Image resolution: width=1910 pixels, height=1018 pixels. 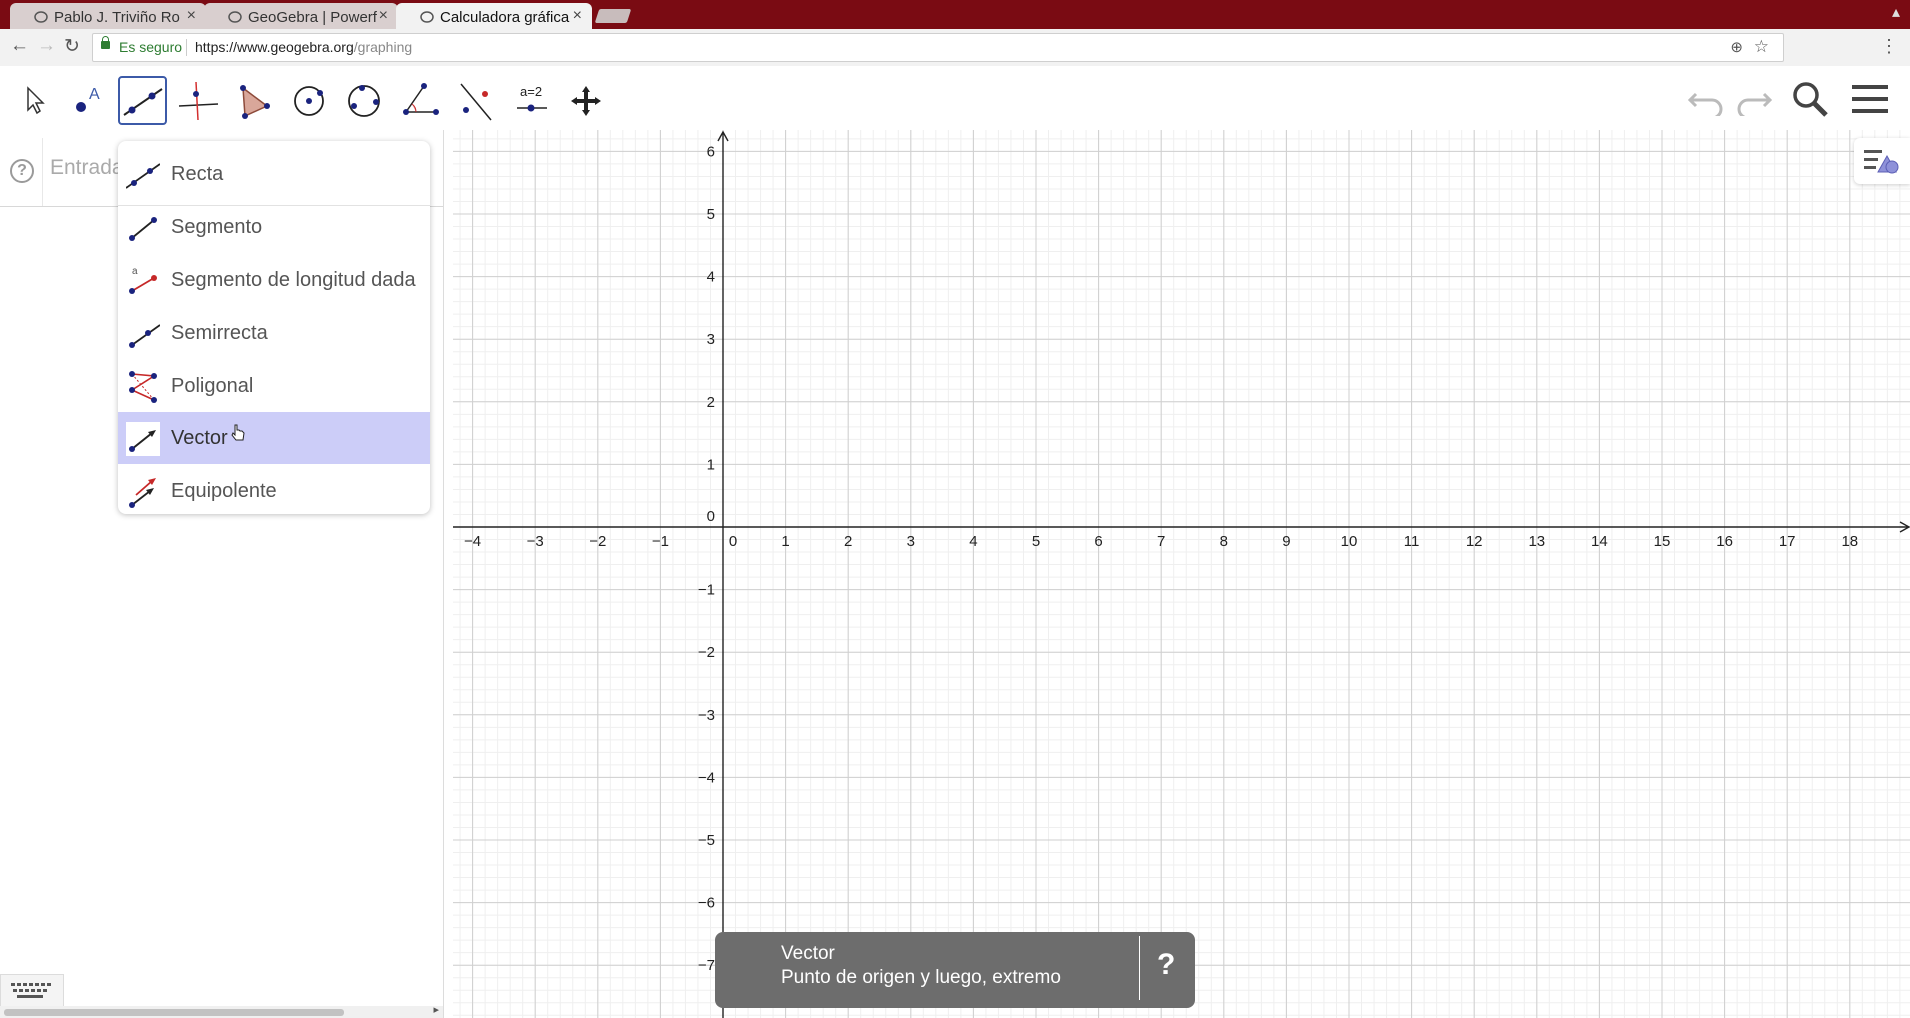 What do you see at coordinates (274, 174) in the screenshot?
I see `menu-item-recta: Recta` at bounding box center [274, 174].